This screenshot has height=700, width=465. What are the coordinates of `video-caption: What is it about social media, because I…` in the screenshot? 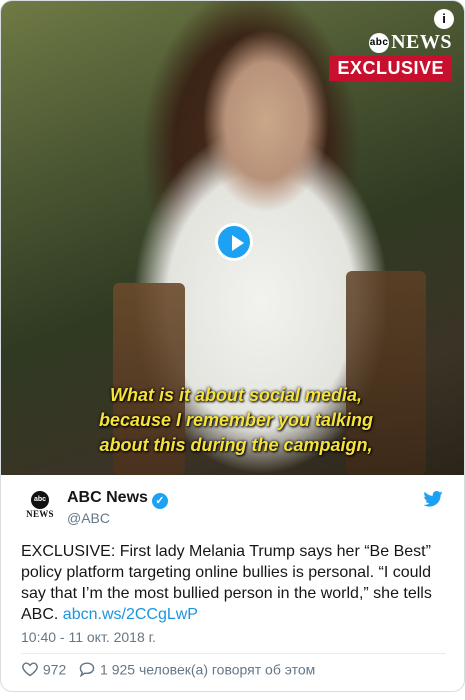 It's located at (236, 420).